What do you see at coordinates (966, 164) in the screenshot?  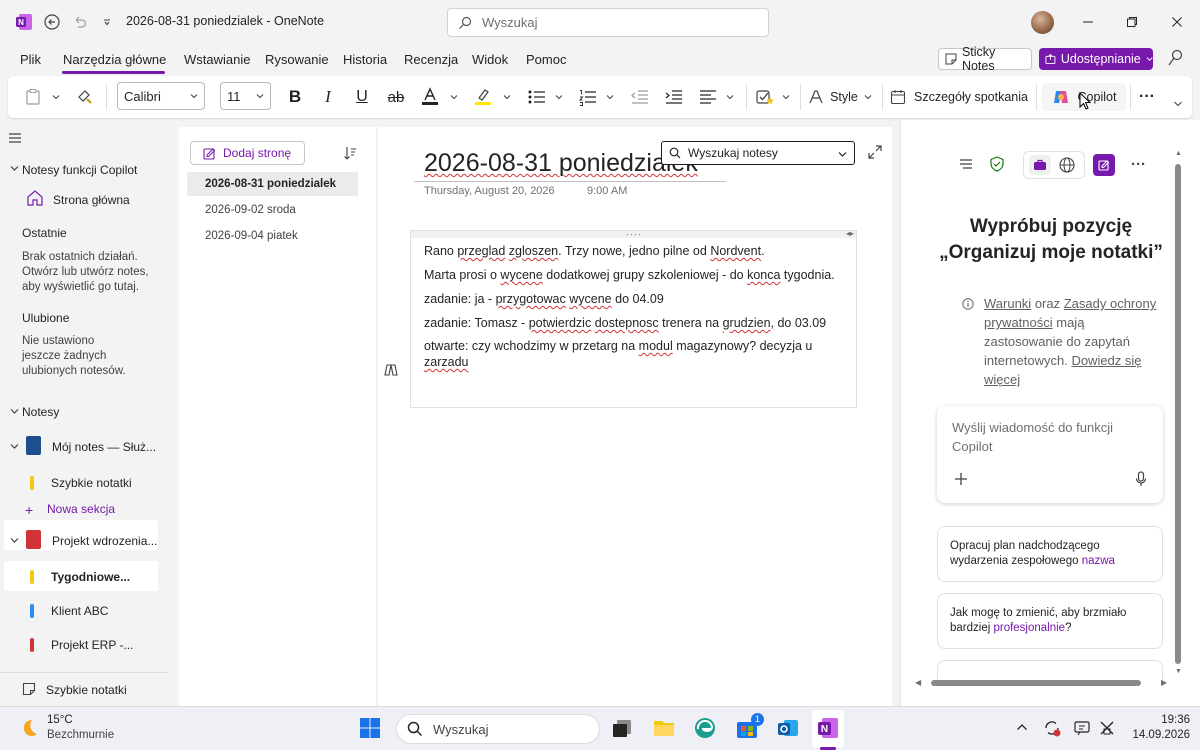 I see `list-icon` at bounding box center [966, 164].